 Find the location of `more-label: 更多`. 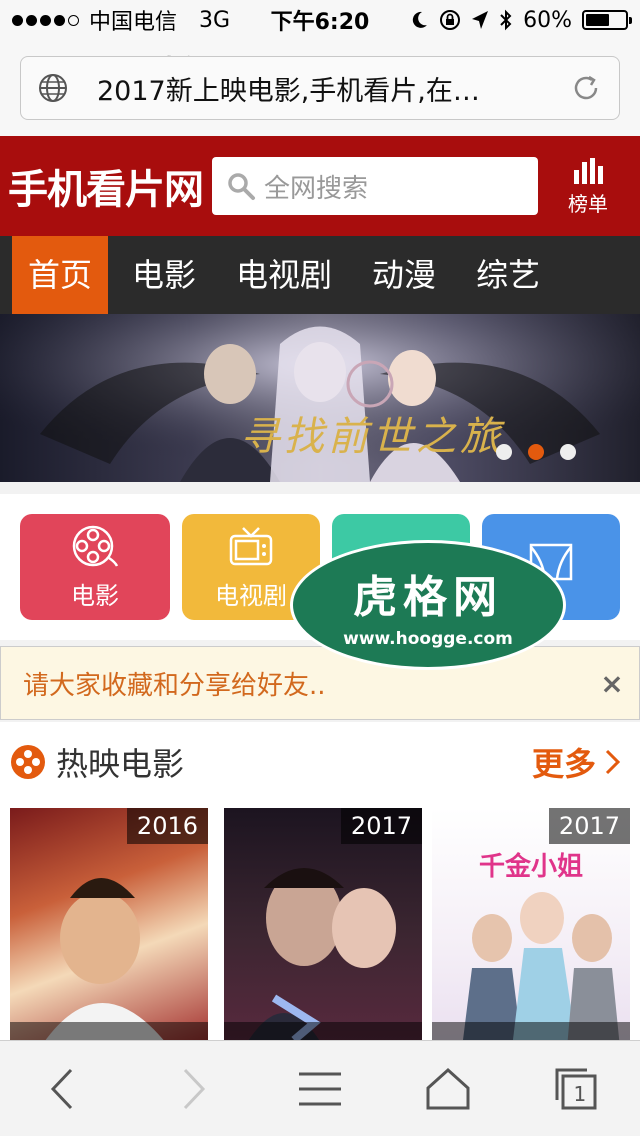

more-label: 更多 is located at coordinates (563, 764).